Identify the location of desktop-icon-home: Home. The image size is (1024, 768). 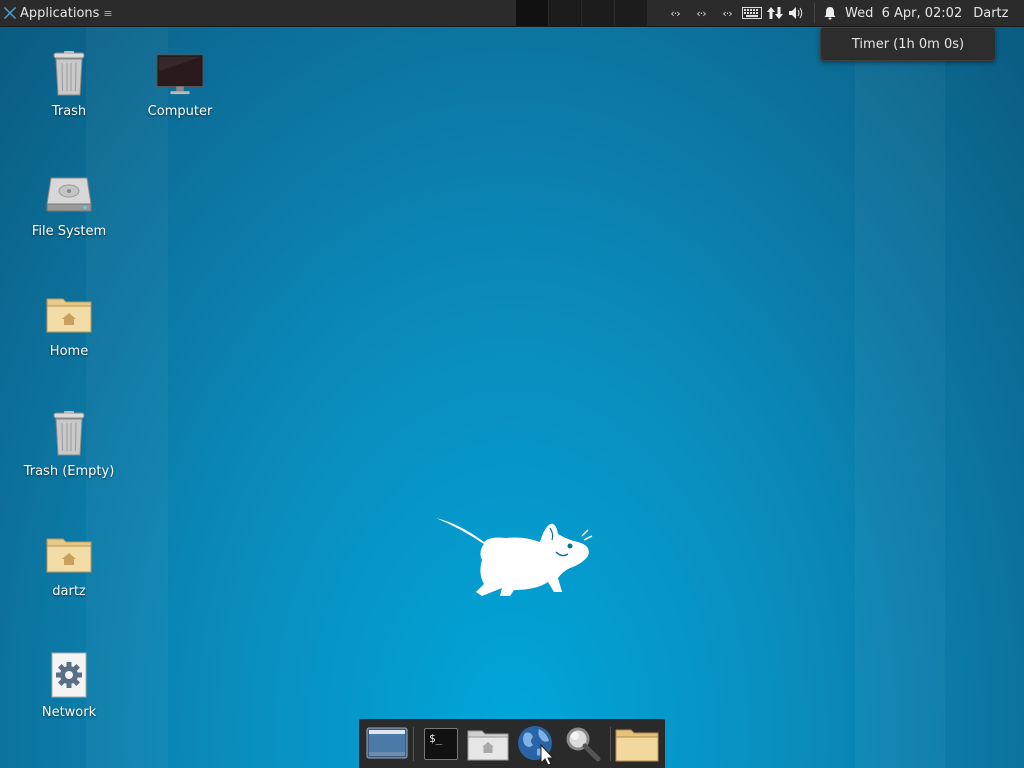
(69, 324).